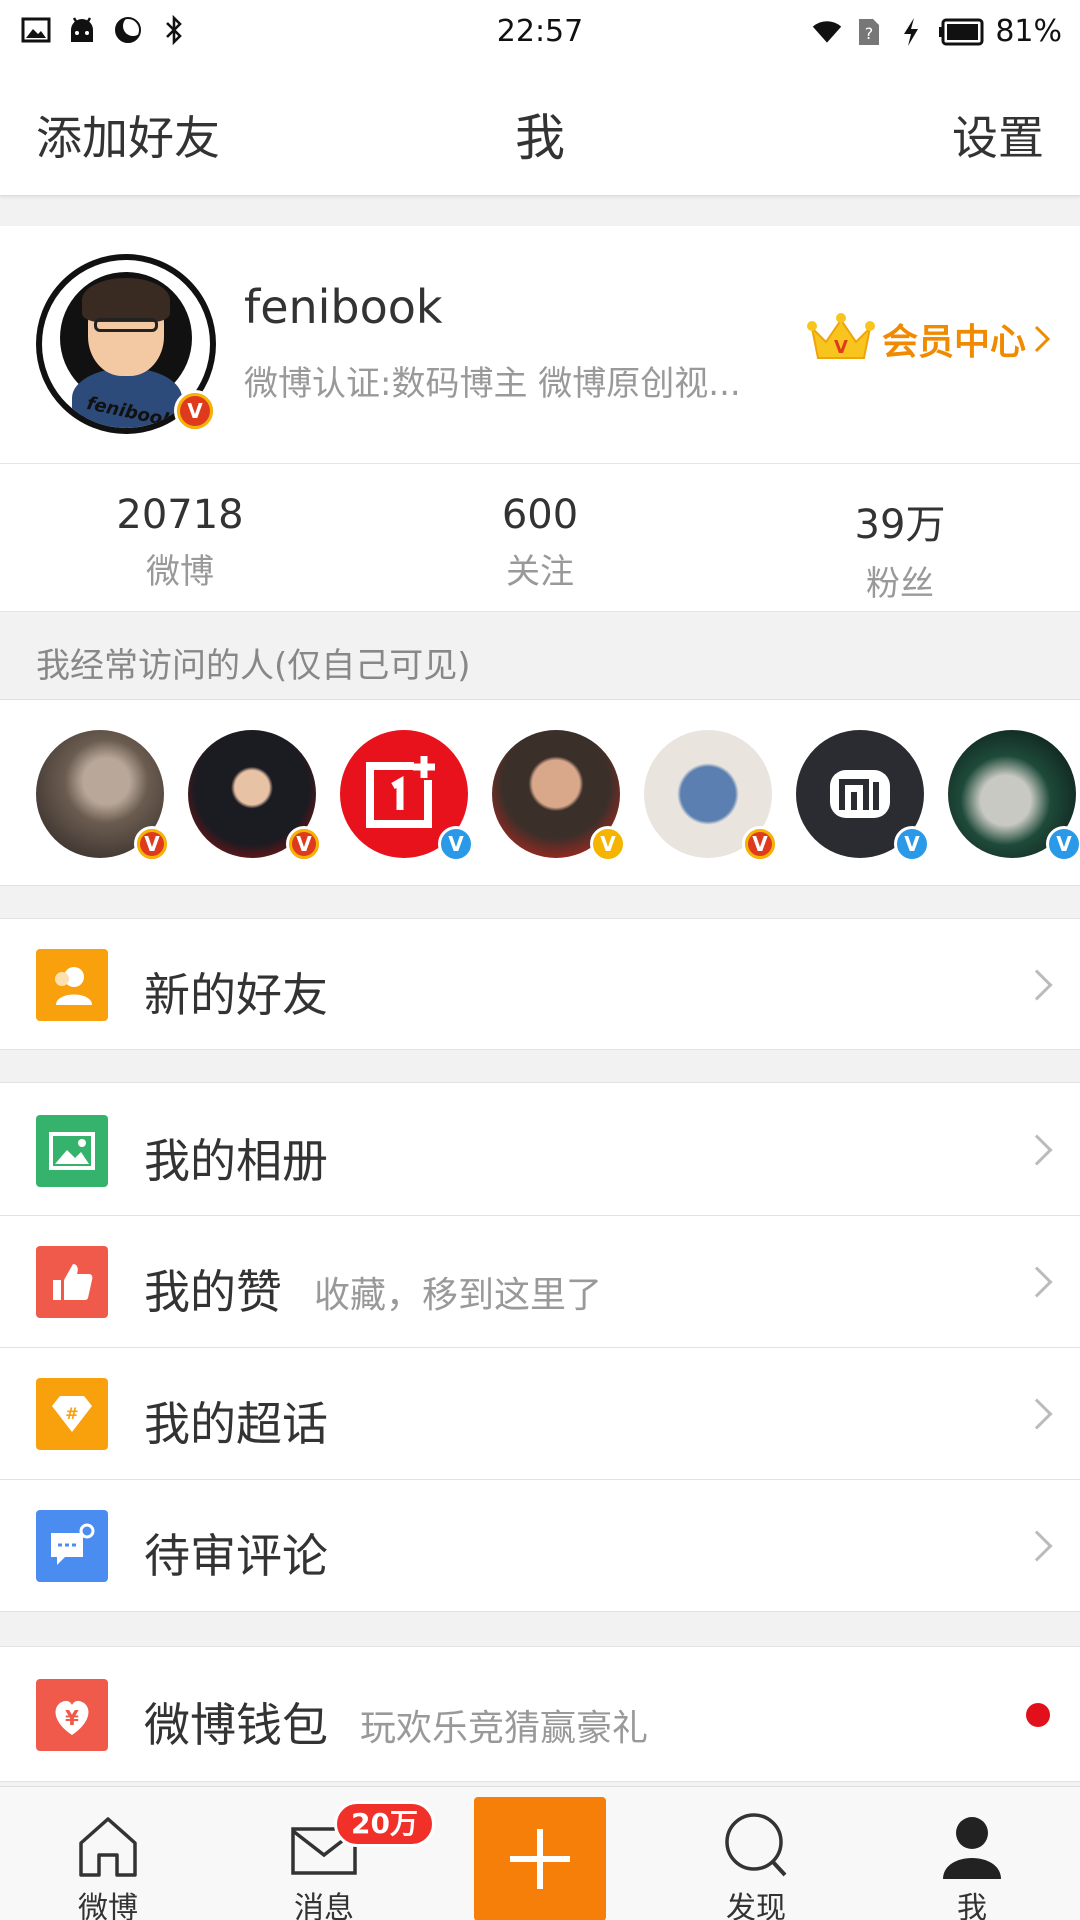  I want to click on menu-label: 微博钱包, so click(236, 1725).